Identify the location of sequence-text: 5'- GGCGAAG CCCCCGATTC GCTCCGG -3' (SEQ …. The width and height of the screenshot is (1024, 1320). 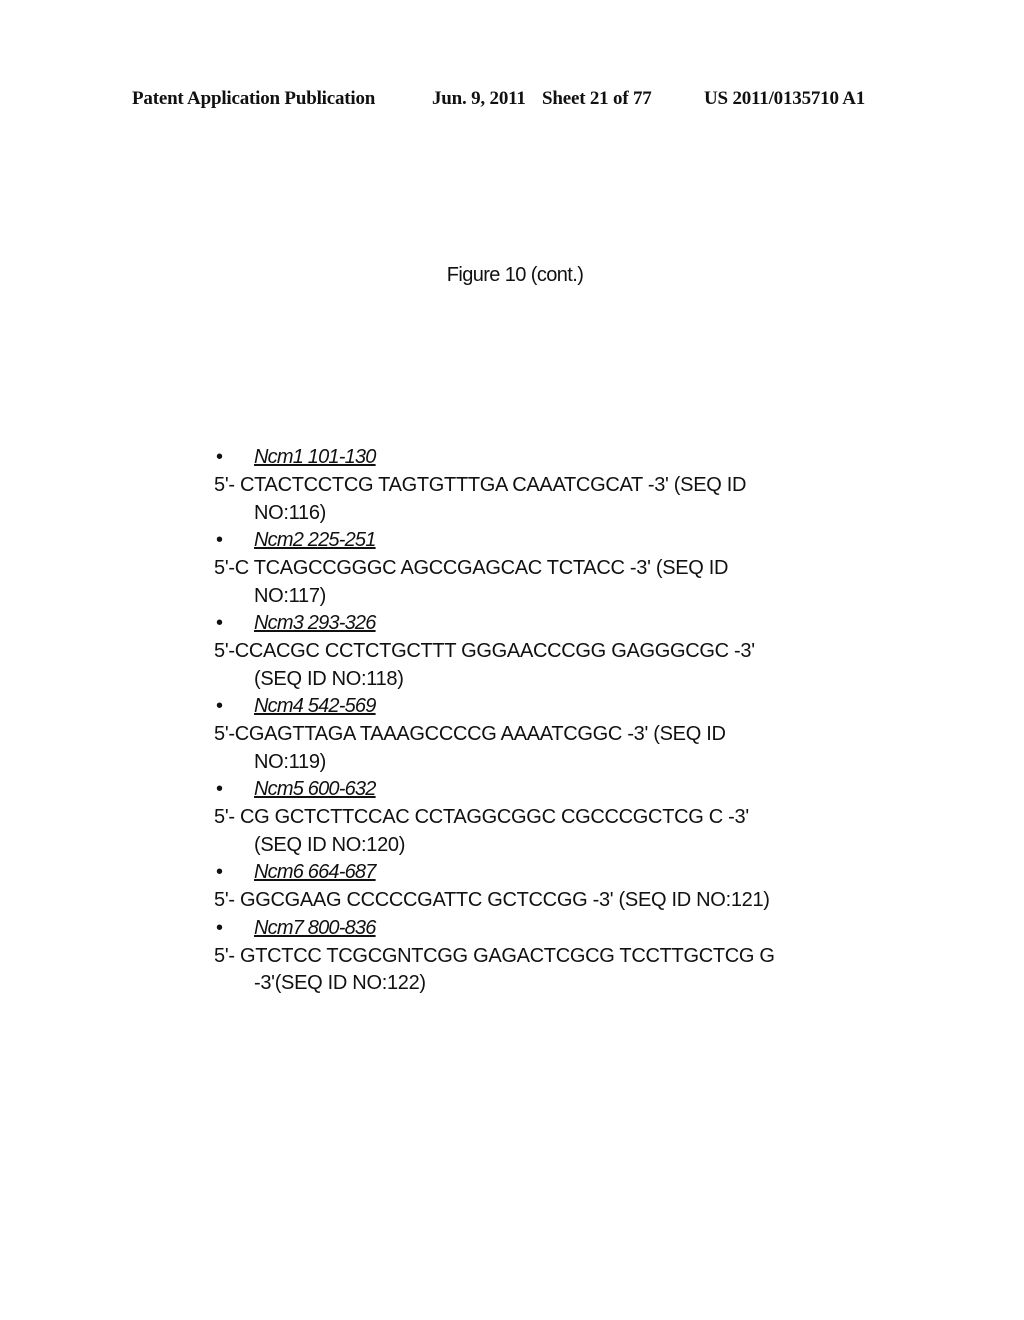
(492, 900).